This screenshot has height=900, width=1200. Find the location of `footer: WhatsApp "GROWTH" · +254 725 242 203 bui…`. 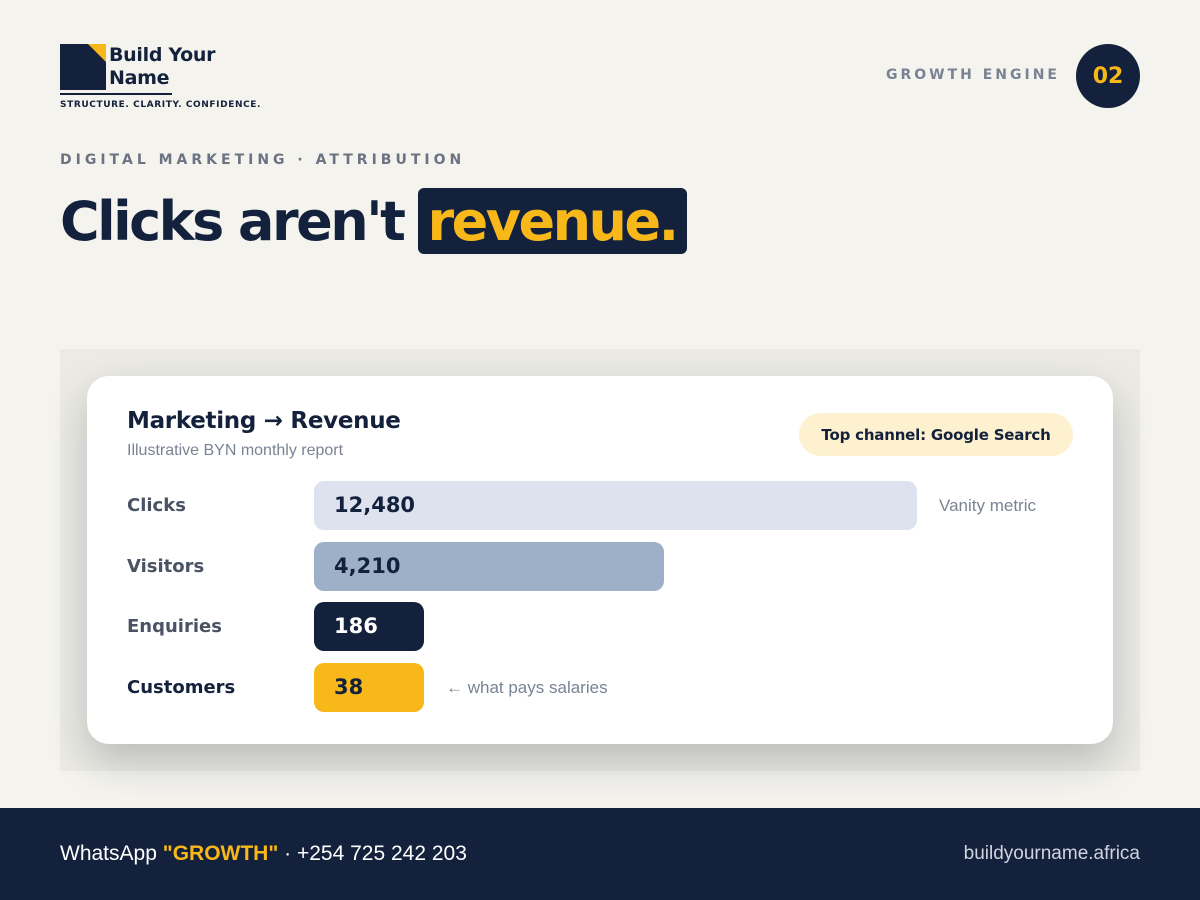

footer: WhatsApp "GROWTH" · +254 725 242 203 bui… is located at coordinates (600, 854).